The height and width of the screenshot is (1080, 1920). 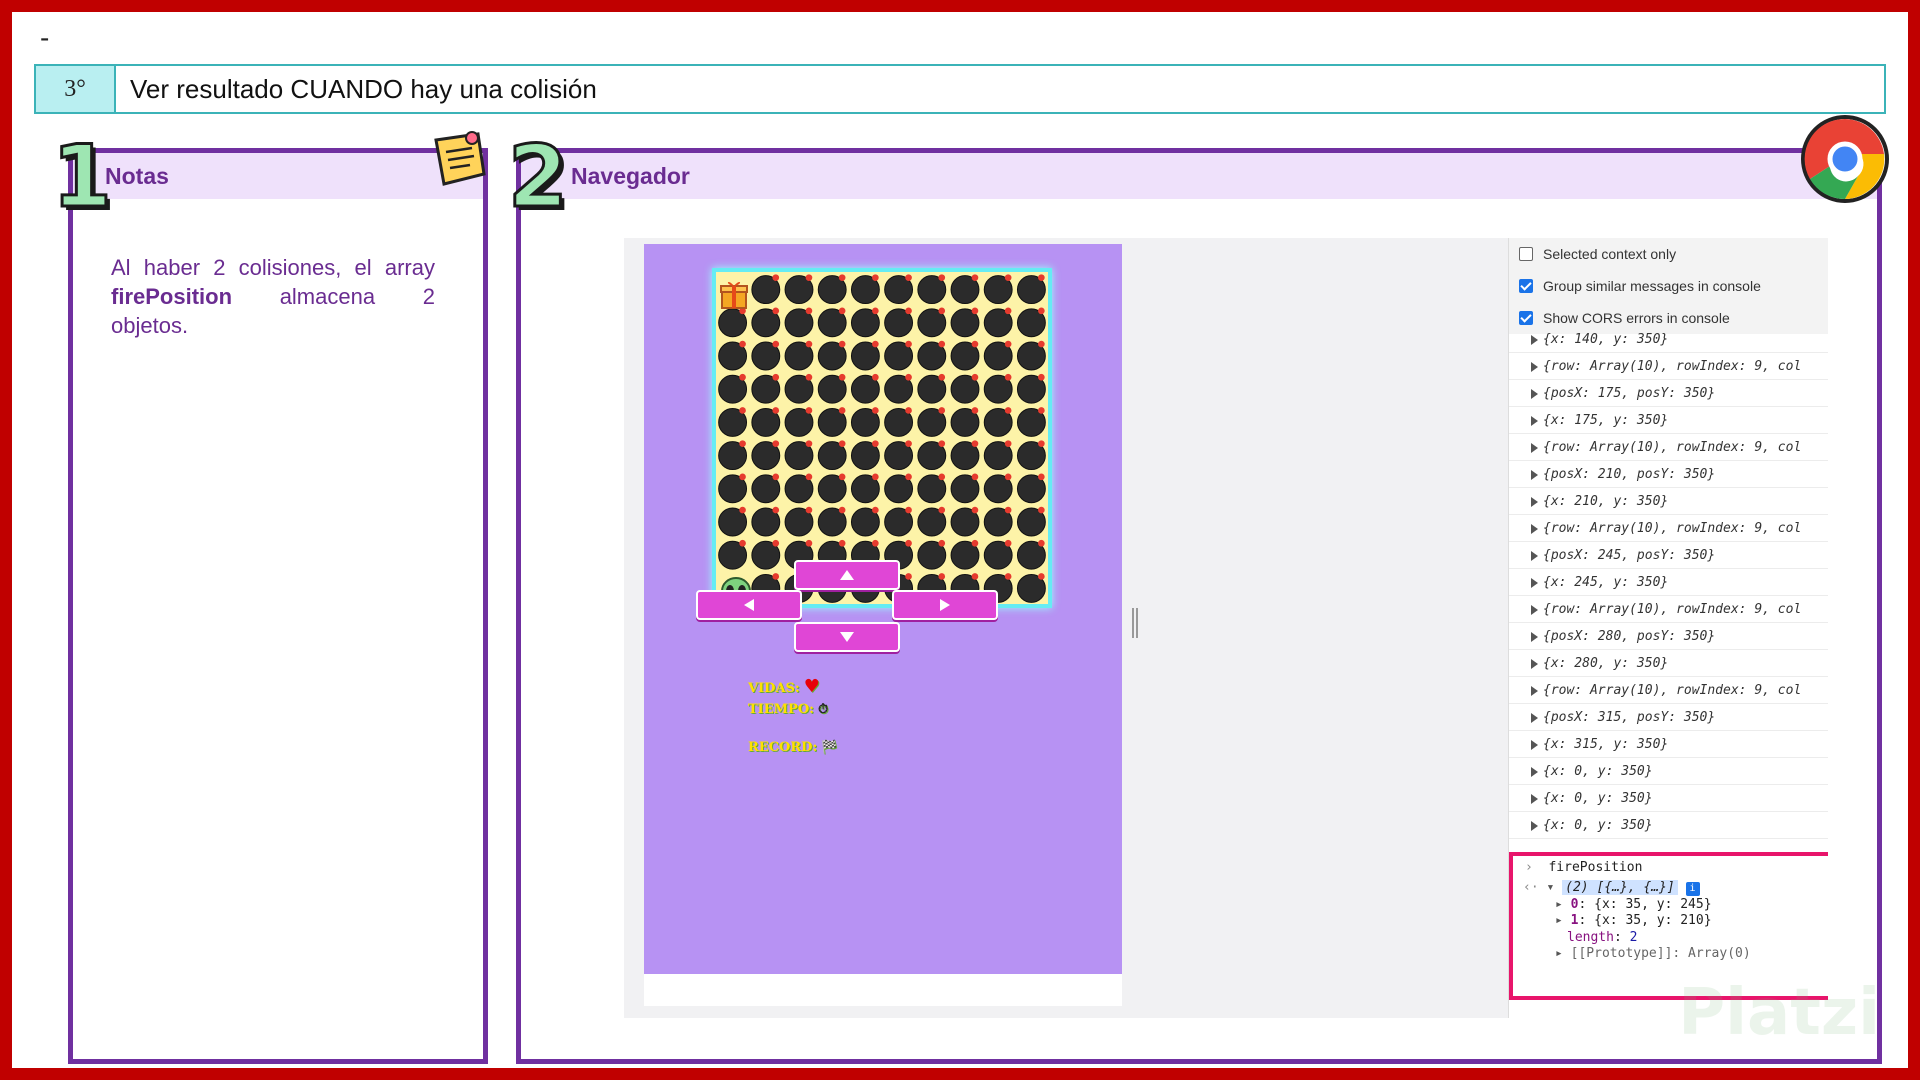 What do you see at coordinates (1668, 420) in the screenshot?
I see `console-log-row: {x: 175, y: 350}` at bounding box center [1668, 420].